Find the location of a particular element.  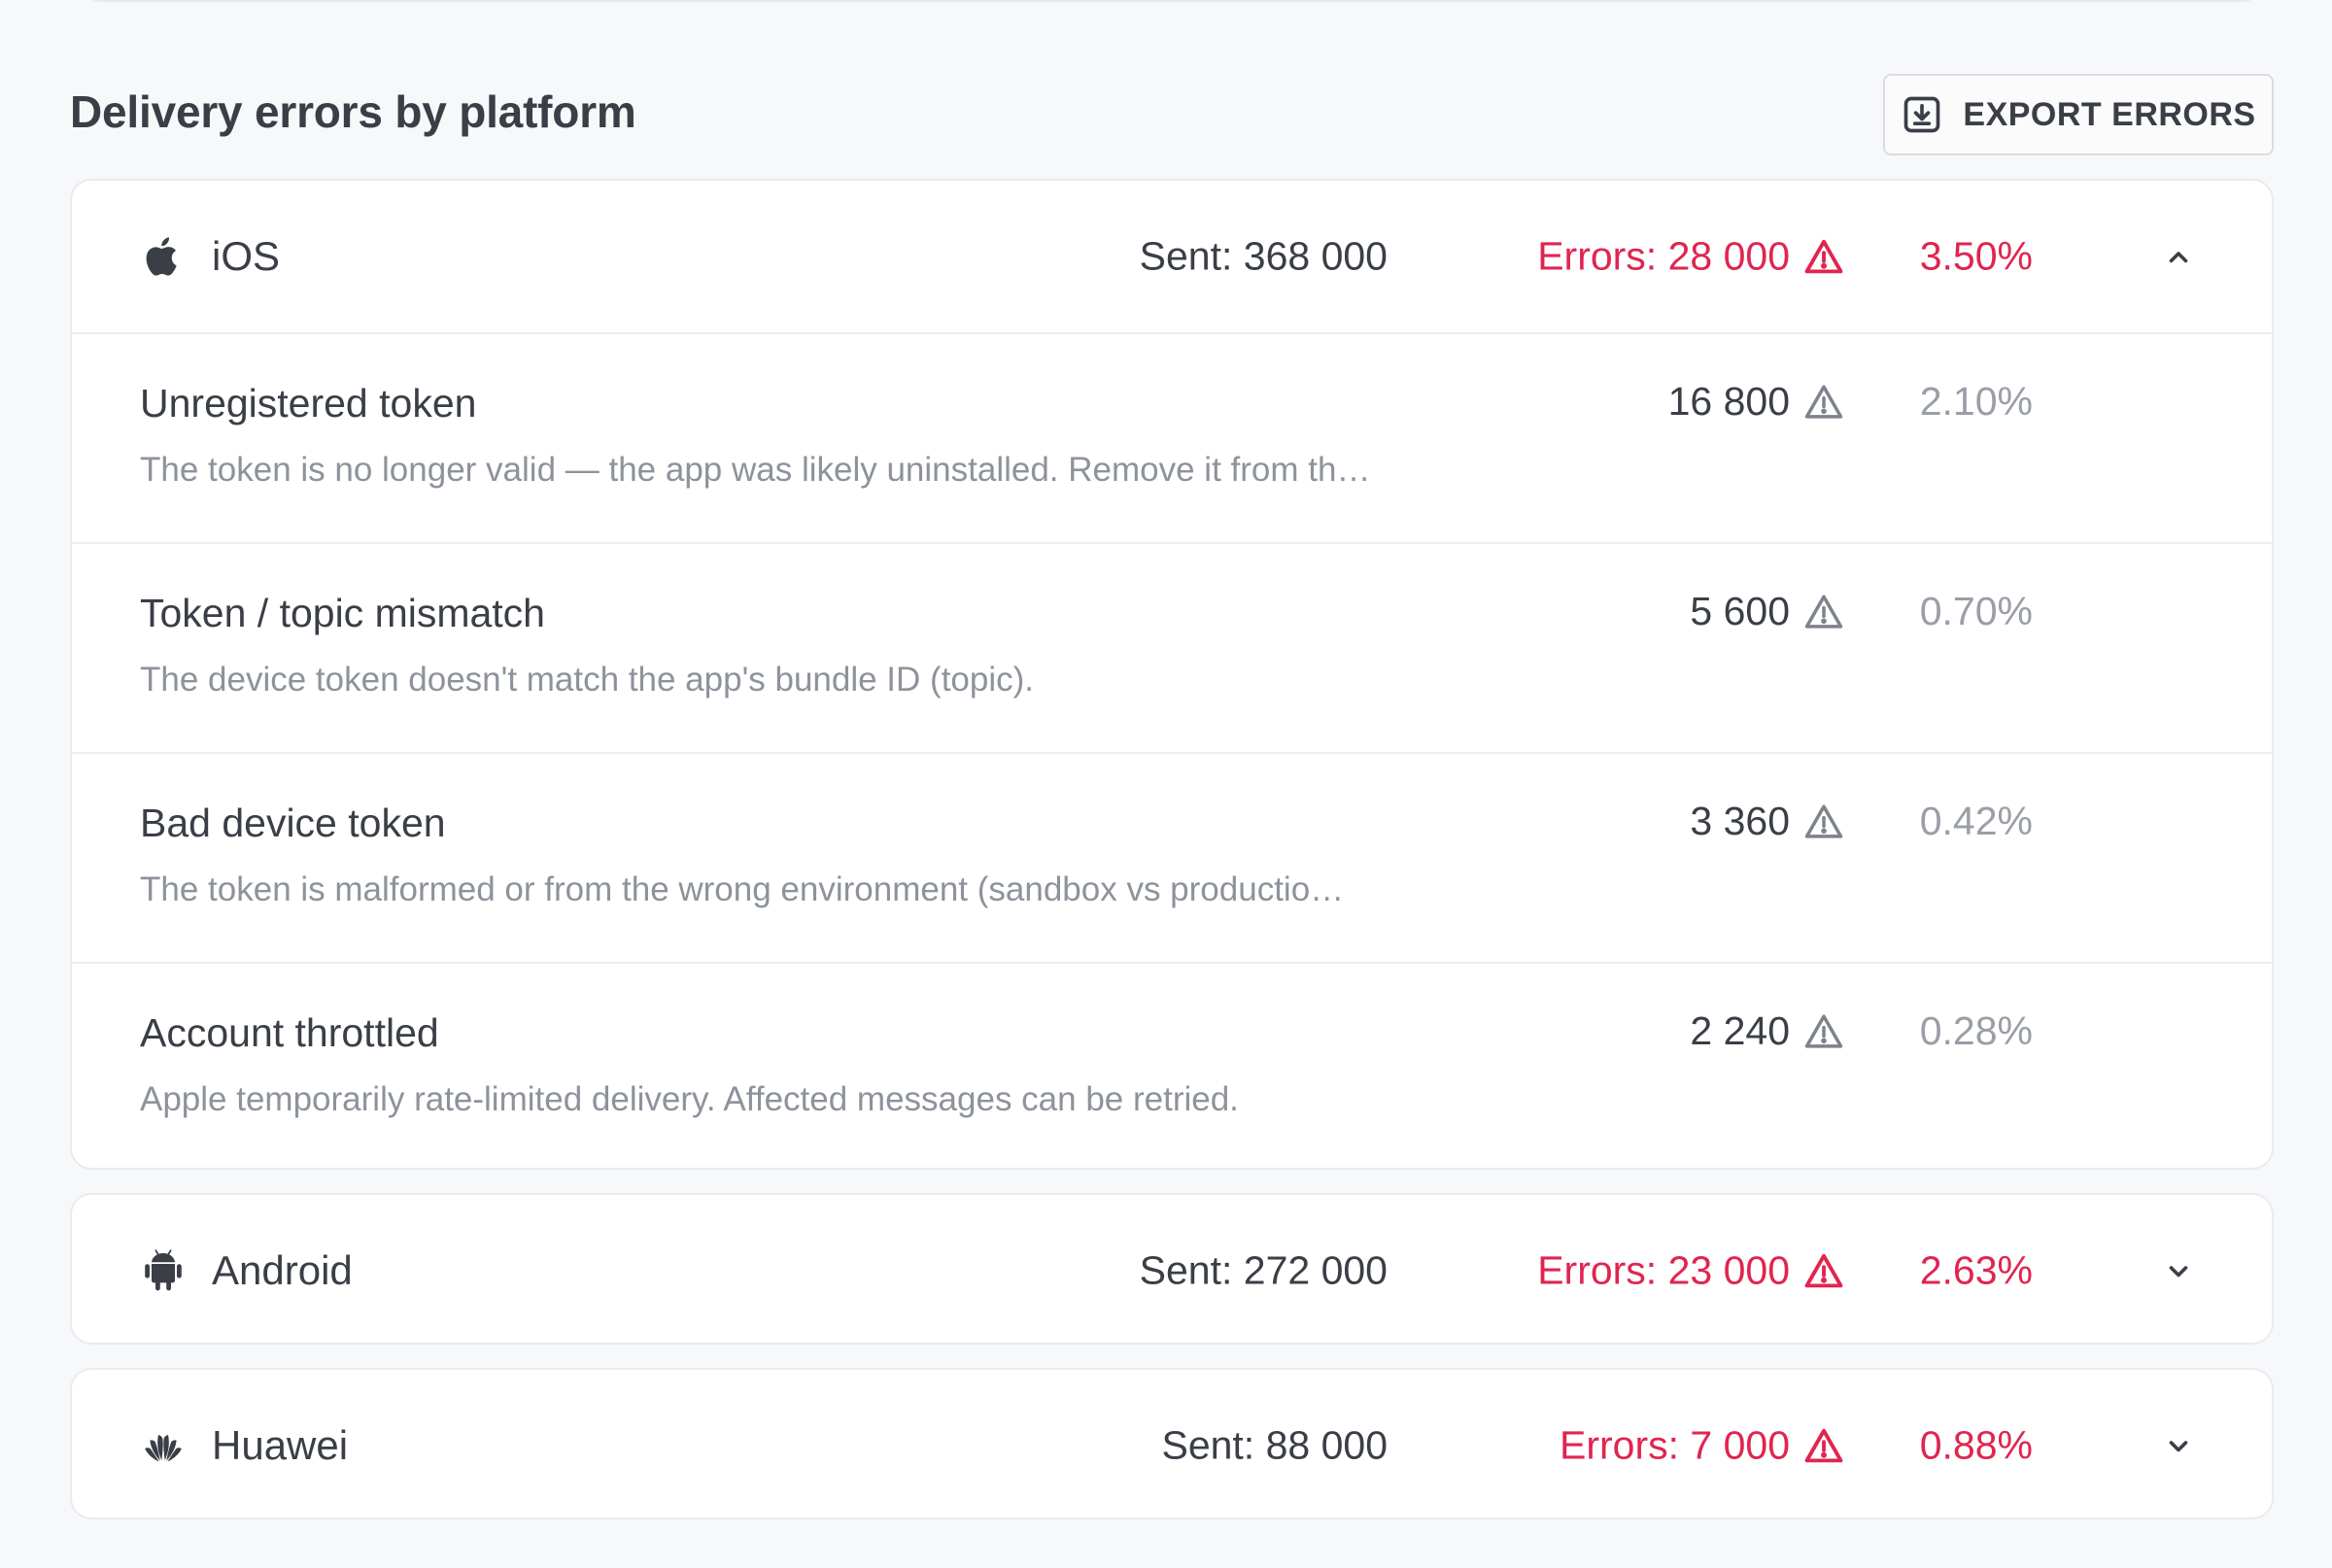

platform-name: iOS is located at coordinates (246, 256).